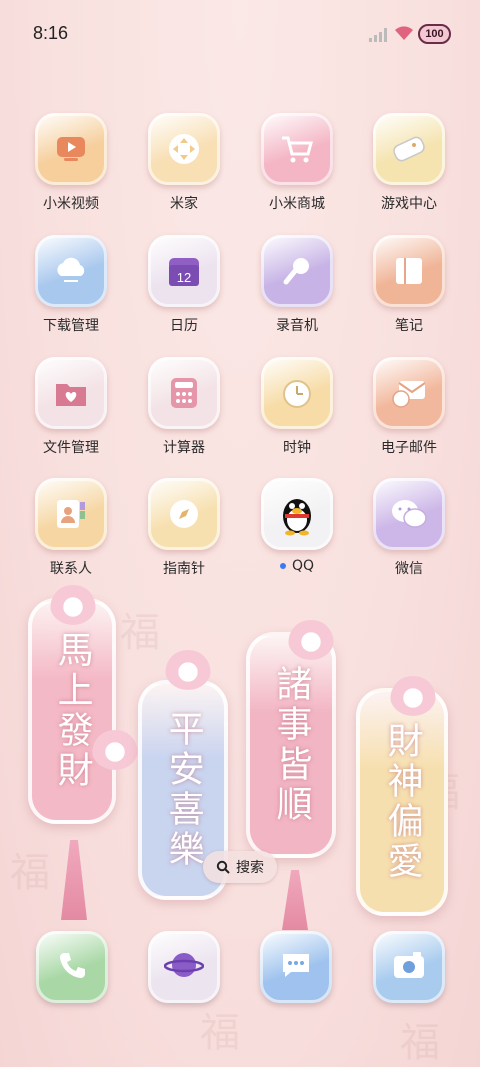 Image resolution: width=480 pixels, height=1067 pixels. I want to click on app-label-text: 指南针, so click(184, 569).